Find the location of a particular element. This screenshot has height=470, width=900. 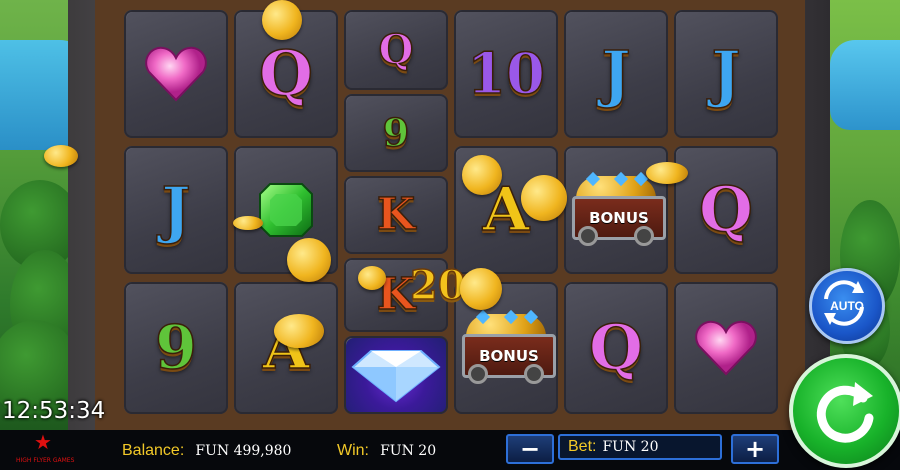

spin-arrow-icon is located at coordinates (845, 412).